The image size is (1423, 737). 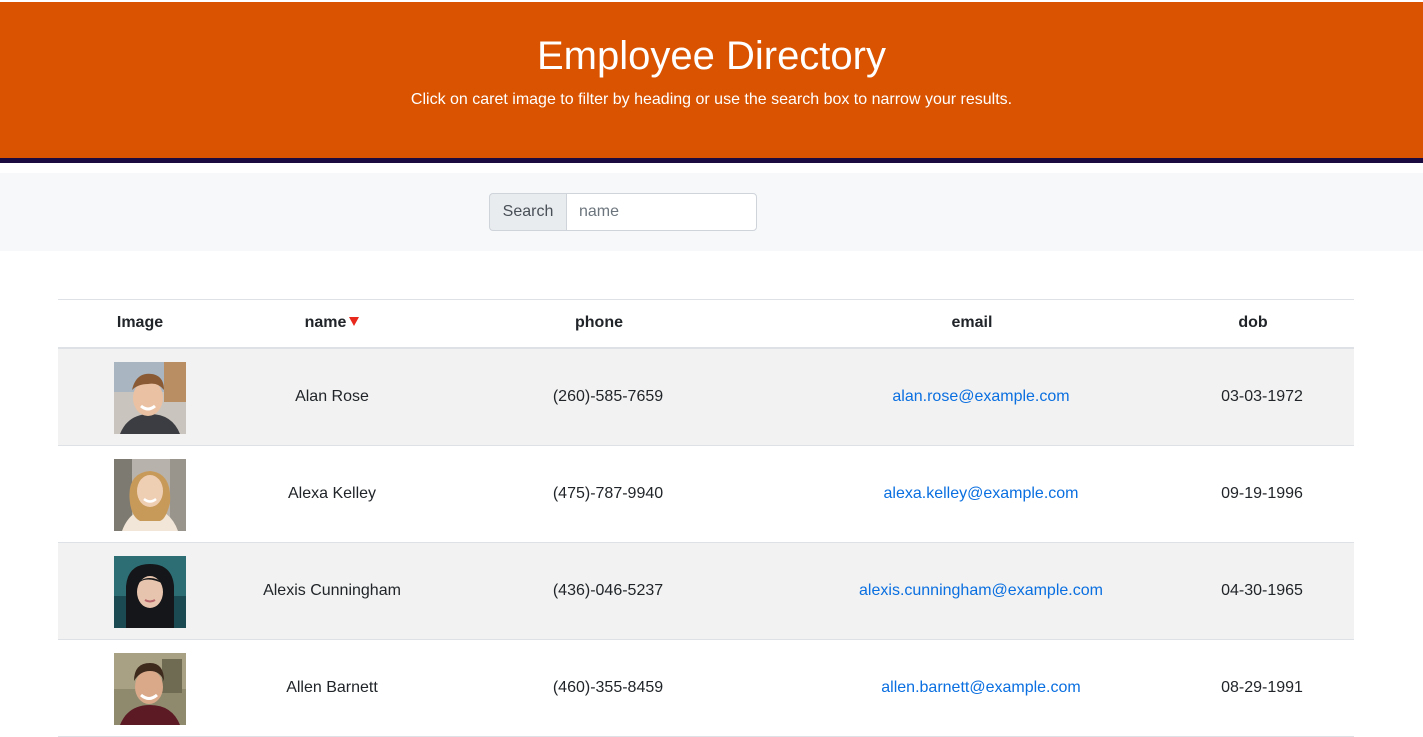 I want to click on cell-phone: (460)-355-8459, so click(x=608, y=687).